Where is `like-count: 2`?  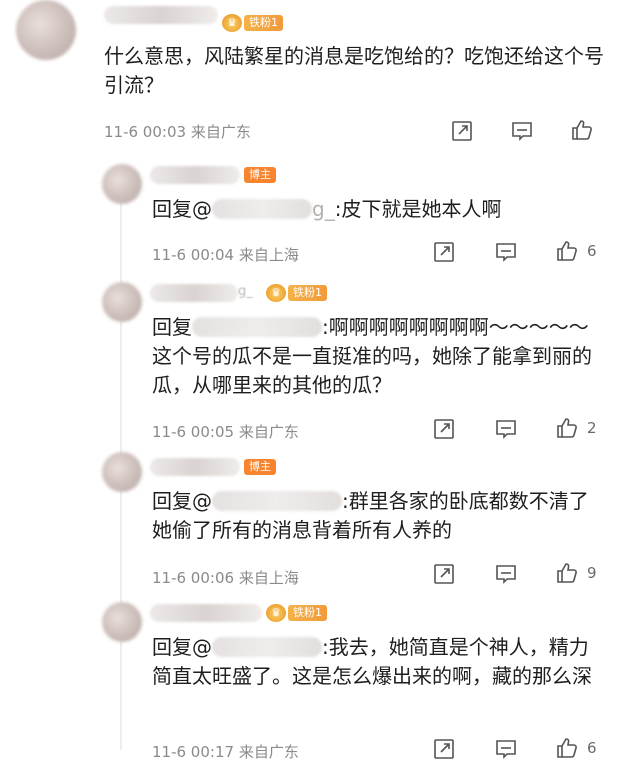 like-count: 2 is located at coordinates (592, 428).